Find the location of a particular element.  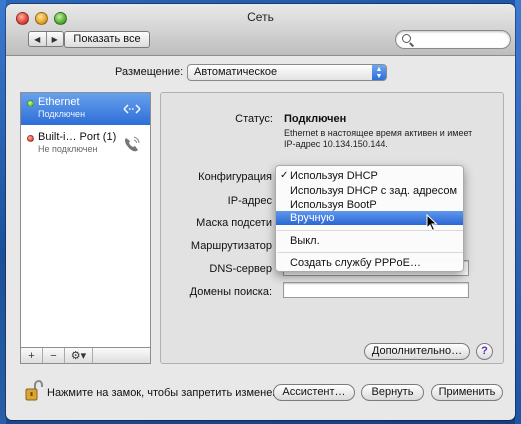

location-value: Автоматическое is located at coordinates (236, 72).